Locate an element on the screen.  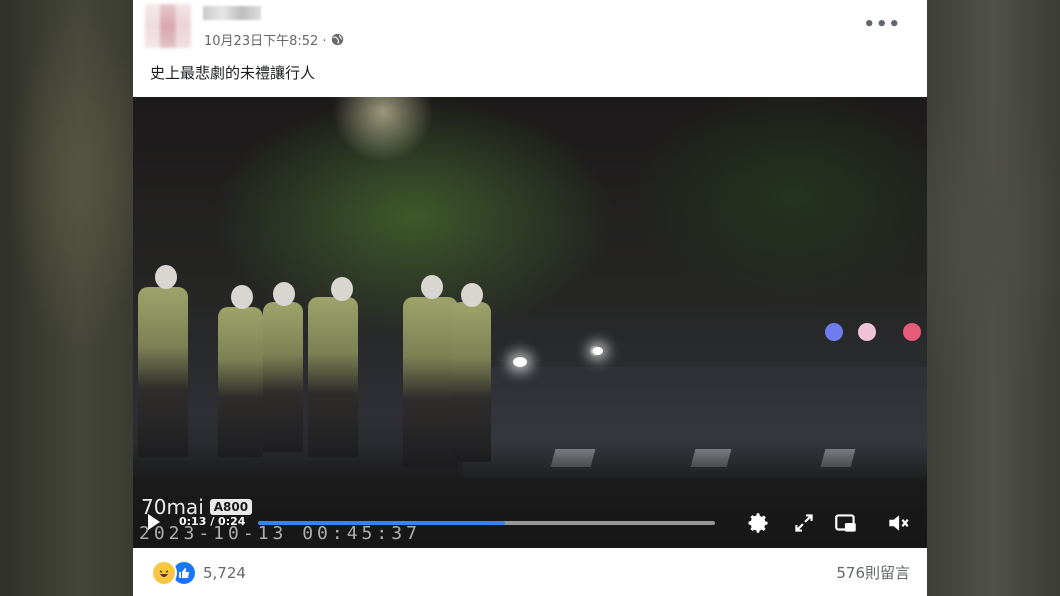
muted-speaker-icon is located at coordinates (898, 523).